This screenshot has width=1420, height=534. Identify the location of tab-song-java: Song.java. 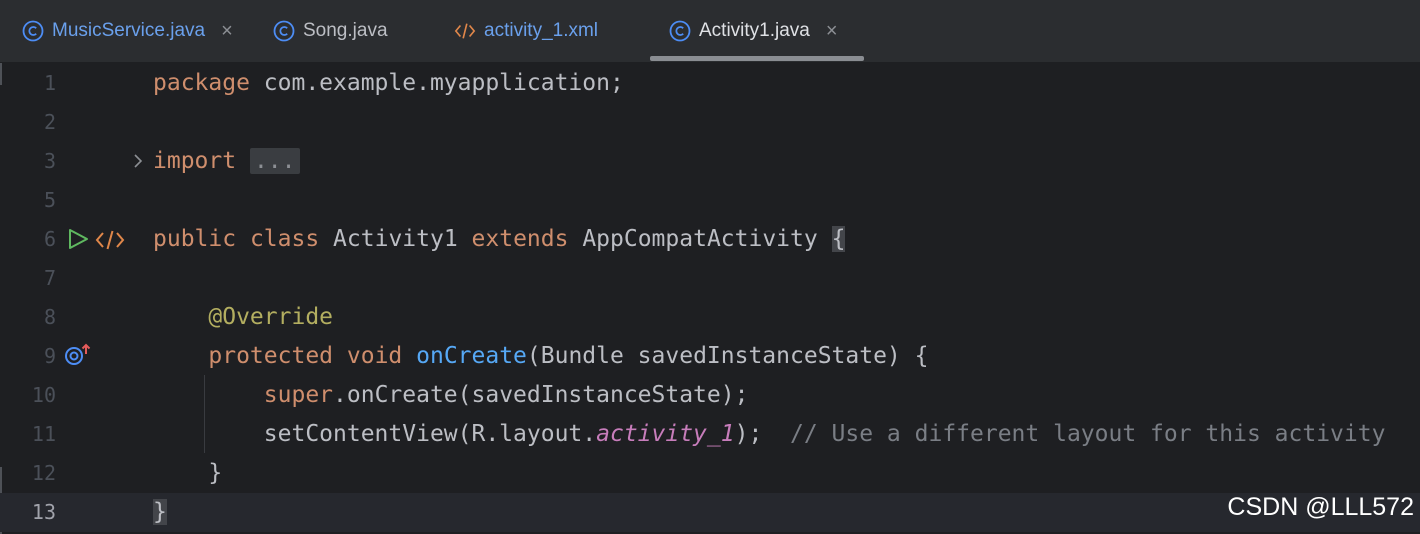
(330, 31).